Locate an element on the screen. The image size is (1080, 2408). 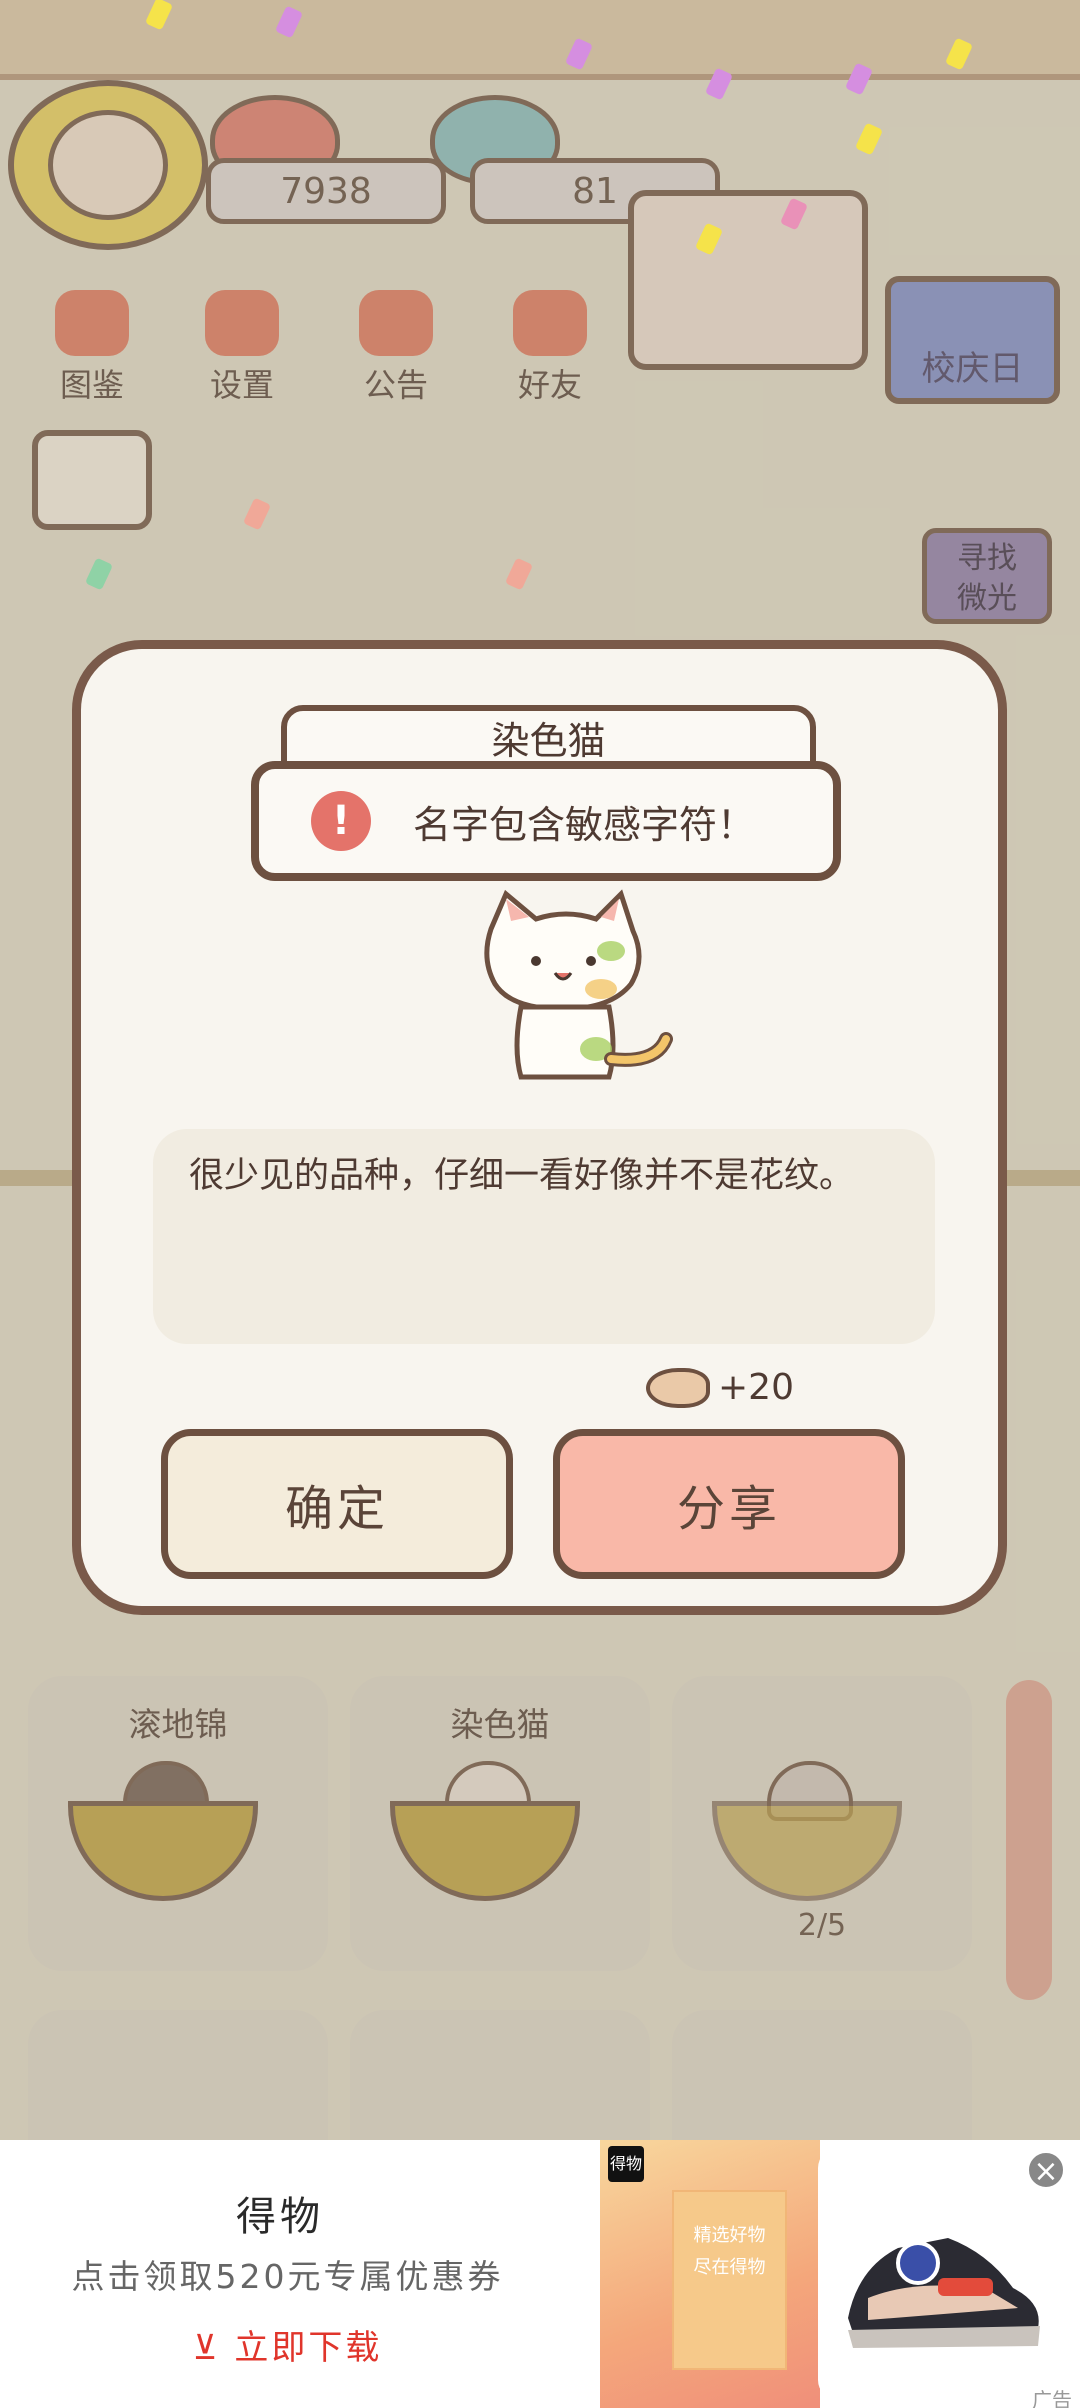
reward-amount: +20 is located at coordinates (756, 1387).